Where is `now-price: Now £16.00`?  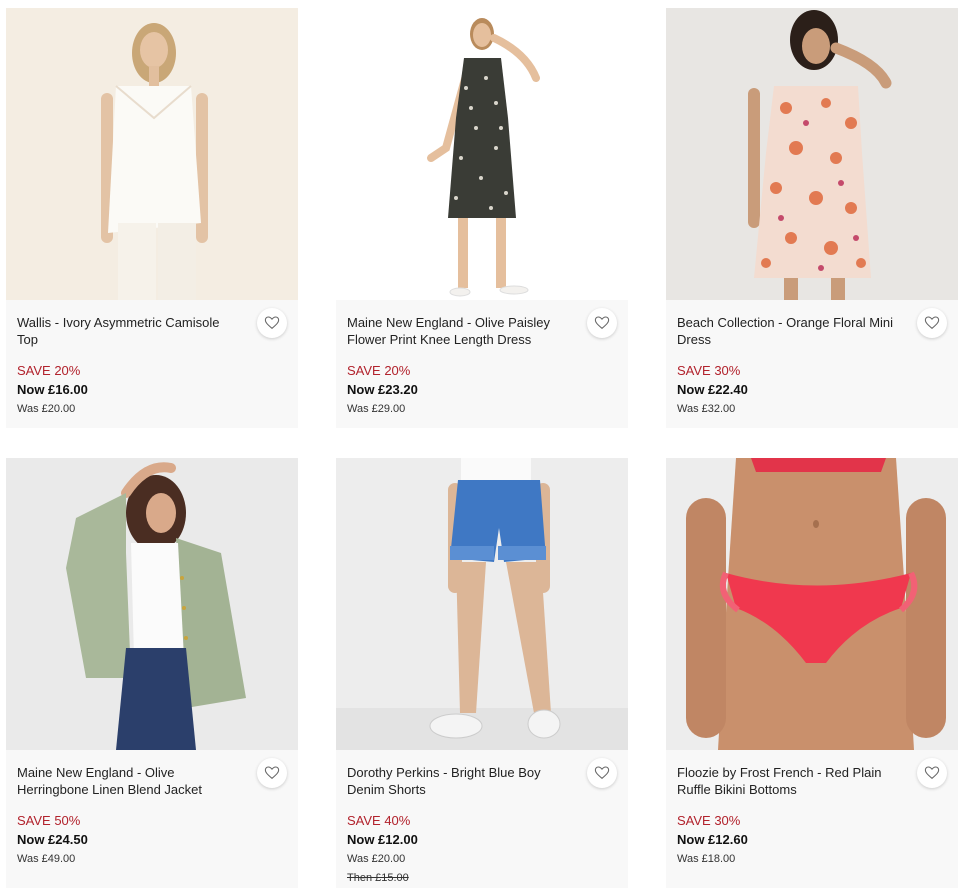 now-price: Now £16.00 is located at coordinates (52, 389).